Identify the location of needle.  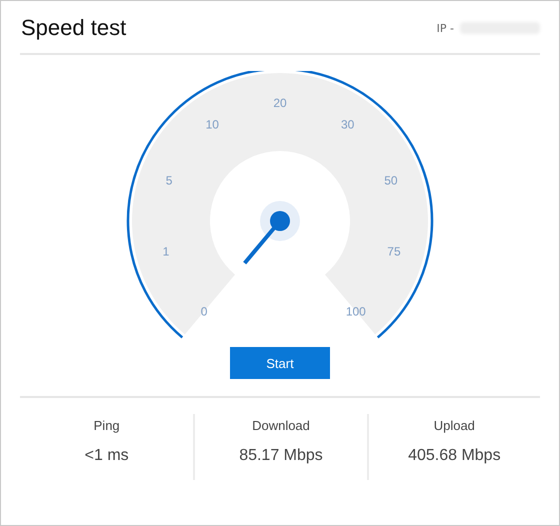
(271, 232).